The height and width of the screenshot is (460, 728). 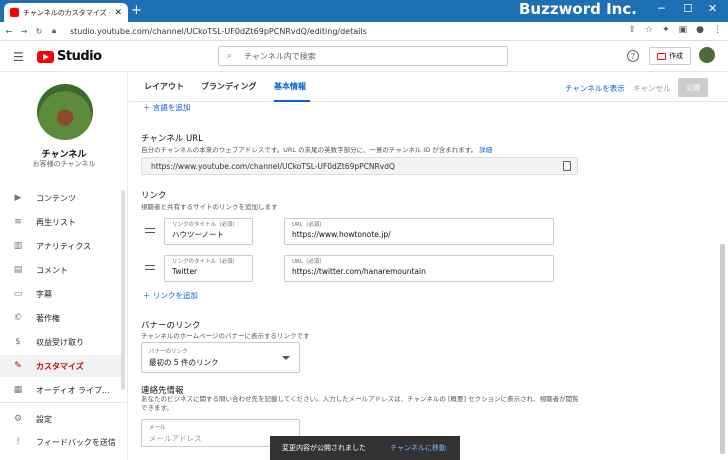 I want to click on banner-link-select: バナーのリンク 最初の 5 件のリンク, so click(x=220, y=357).